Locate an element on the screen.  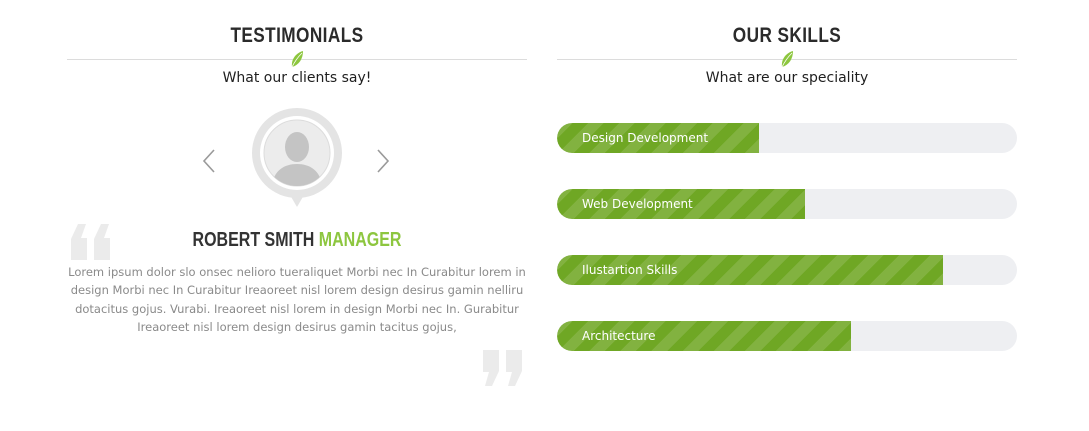
testimonial-author: ROBERT SMITH MANAGER is located at coordinates (297, 240).